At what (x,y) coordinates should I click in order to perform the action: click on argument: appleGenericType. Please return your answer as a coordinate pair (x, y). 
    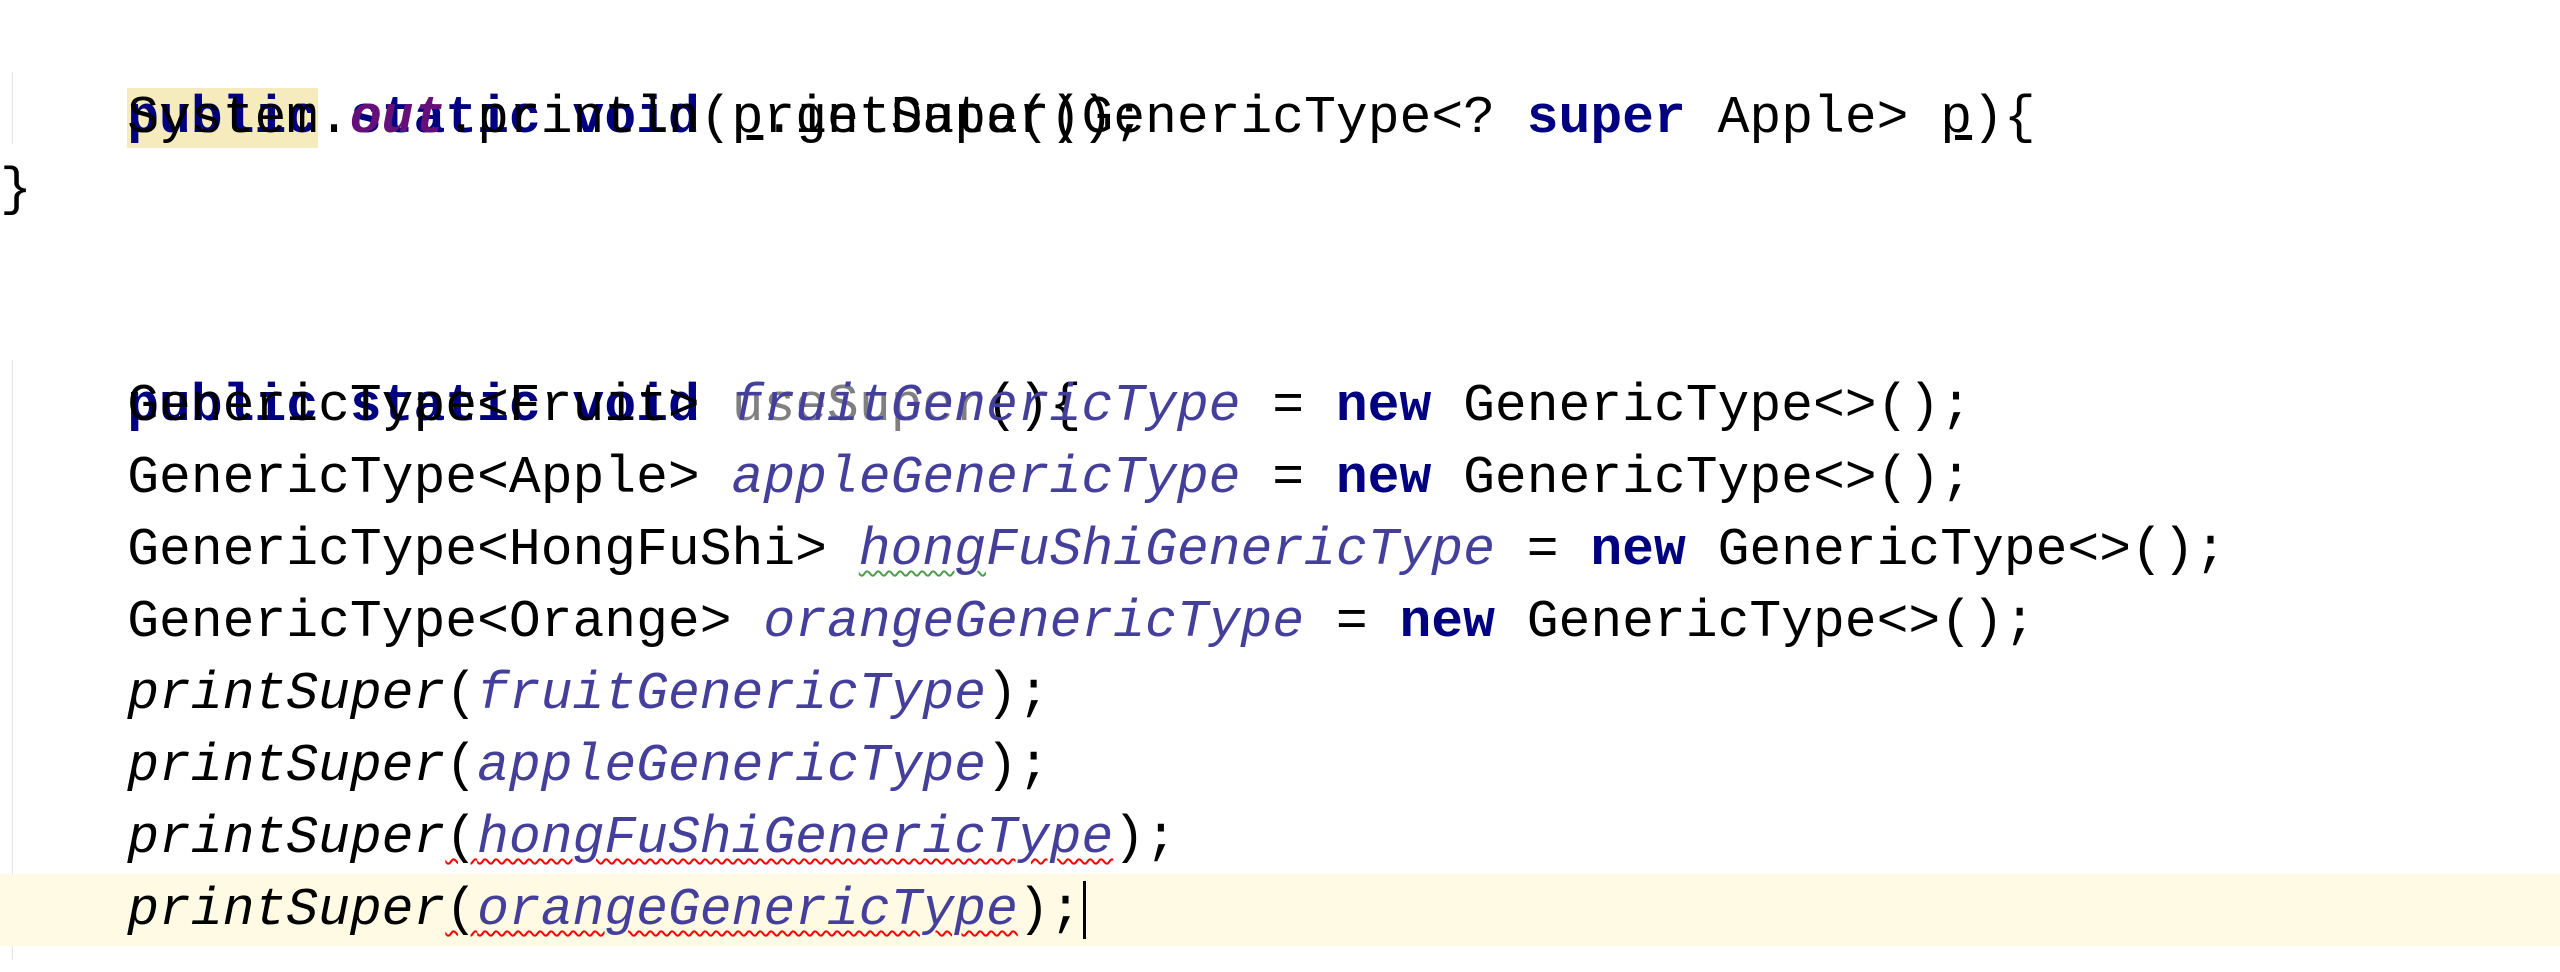
    Looking at the image, I should click on (731, 766).